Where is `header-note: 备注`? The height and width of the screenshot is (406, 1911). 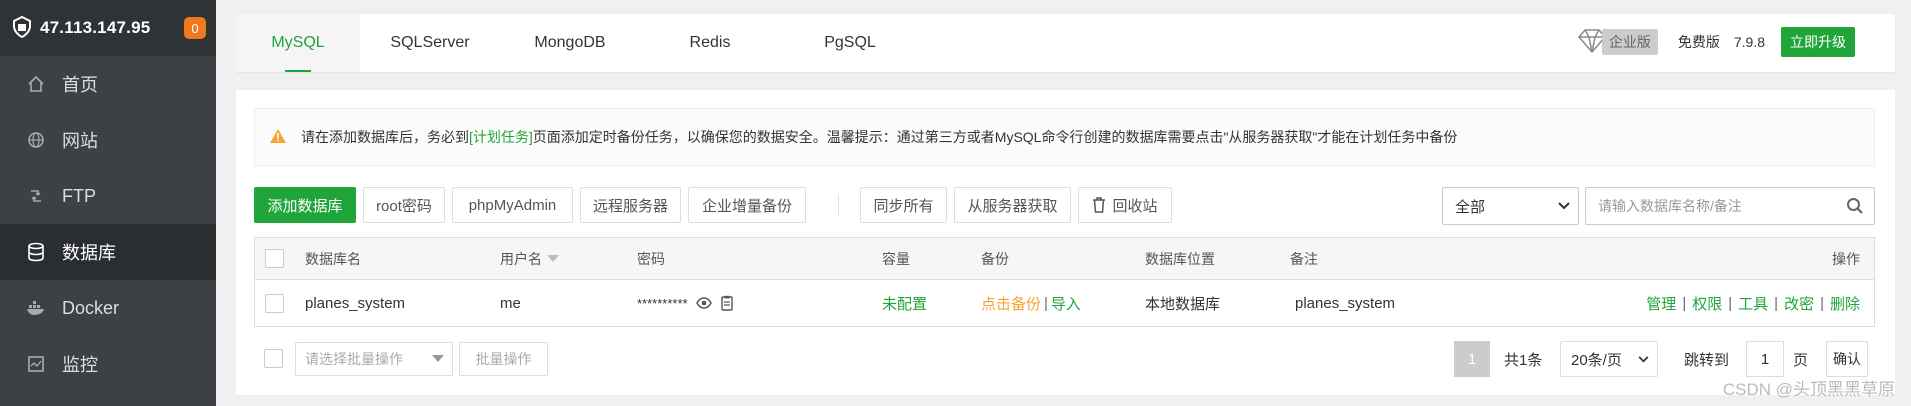 header-note: 备注 is located at coordinates (1304, 258).